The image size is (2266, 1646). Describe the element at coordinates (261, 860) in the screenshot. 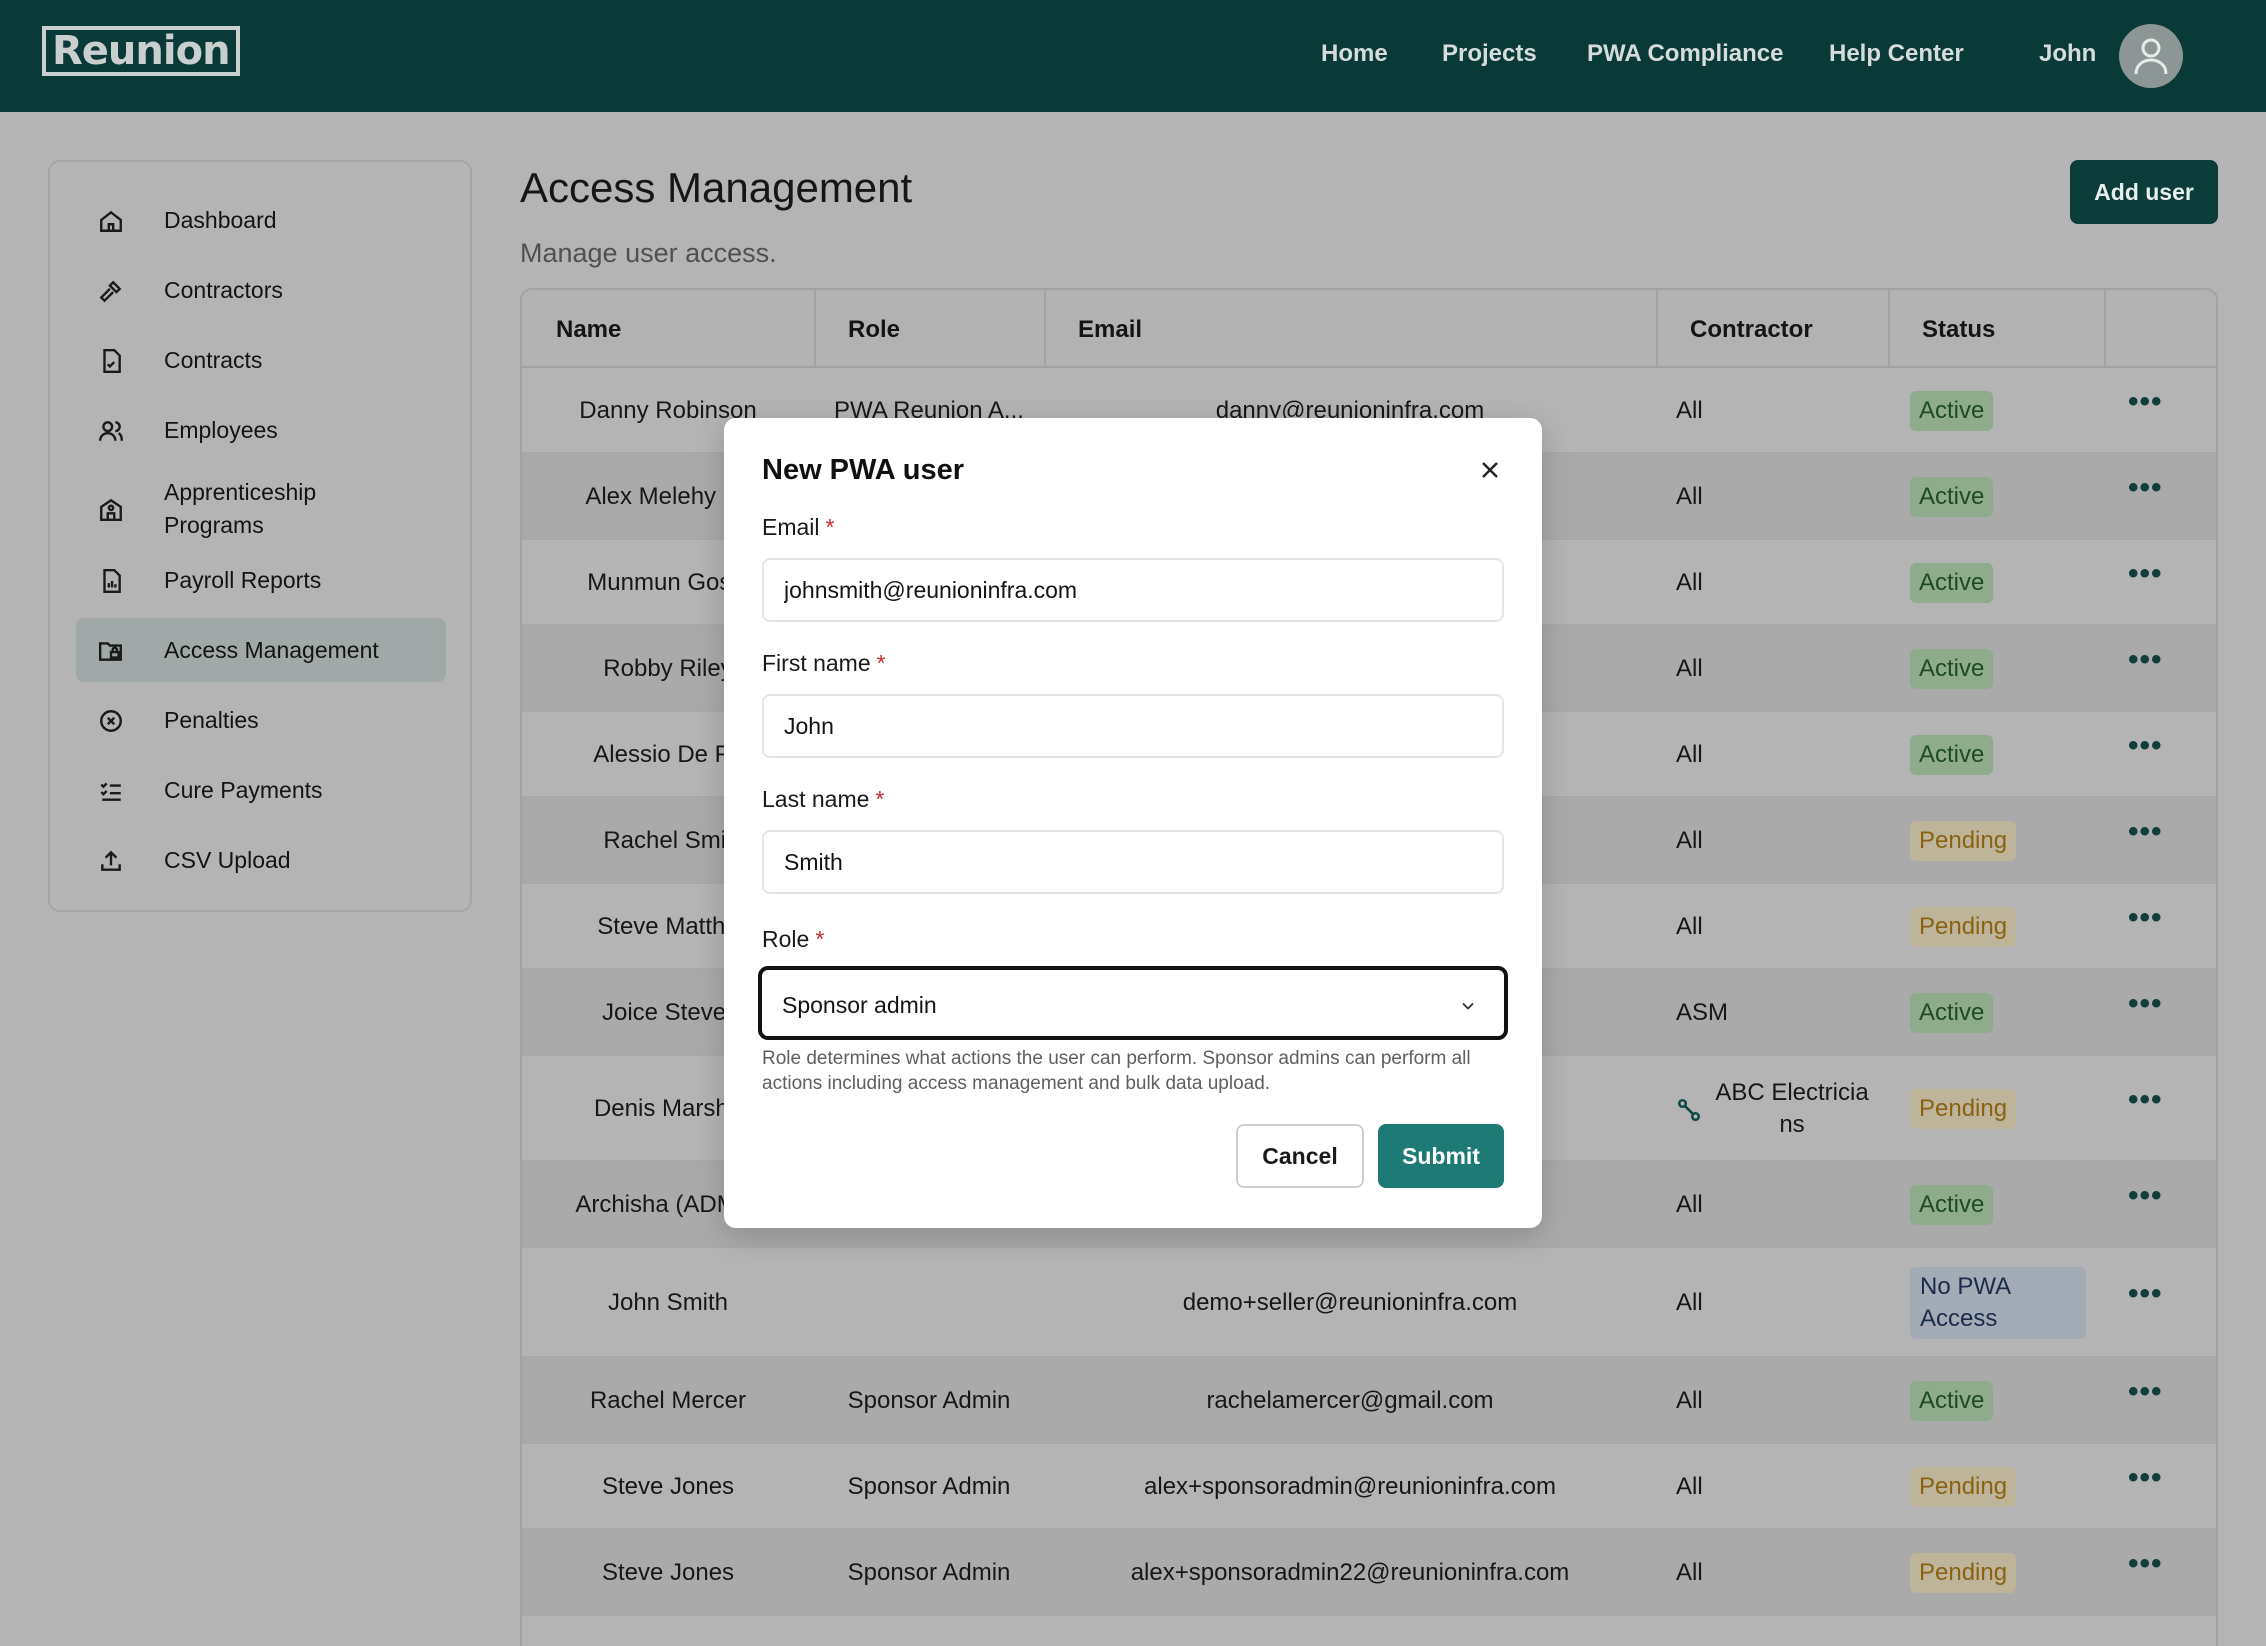

I see `sidebar-item-csv-upload: CSV Upload` at that location.